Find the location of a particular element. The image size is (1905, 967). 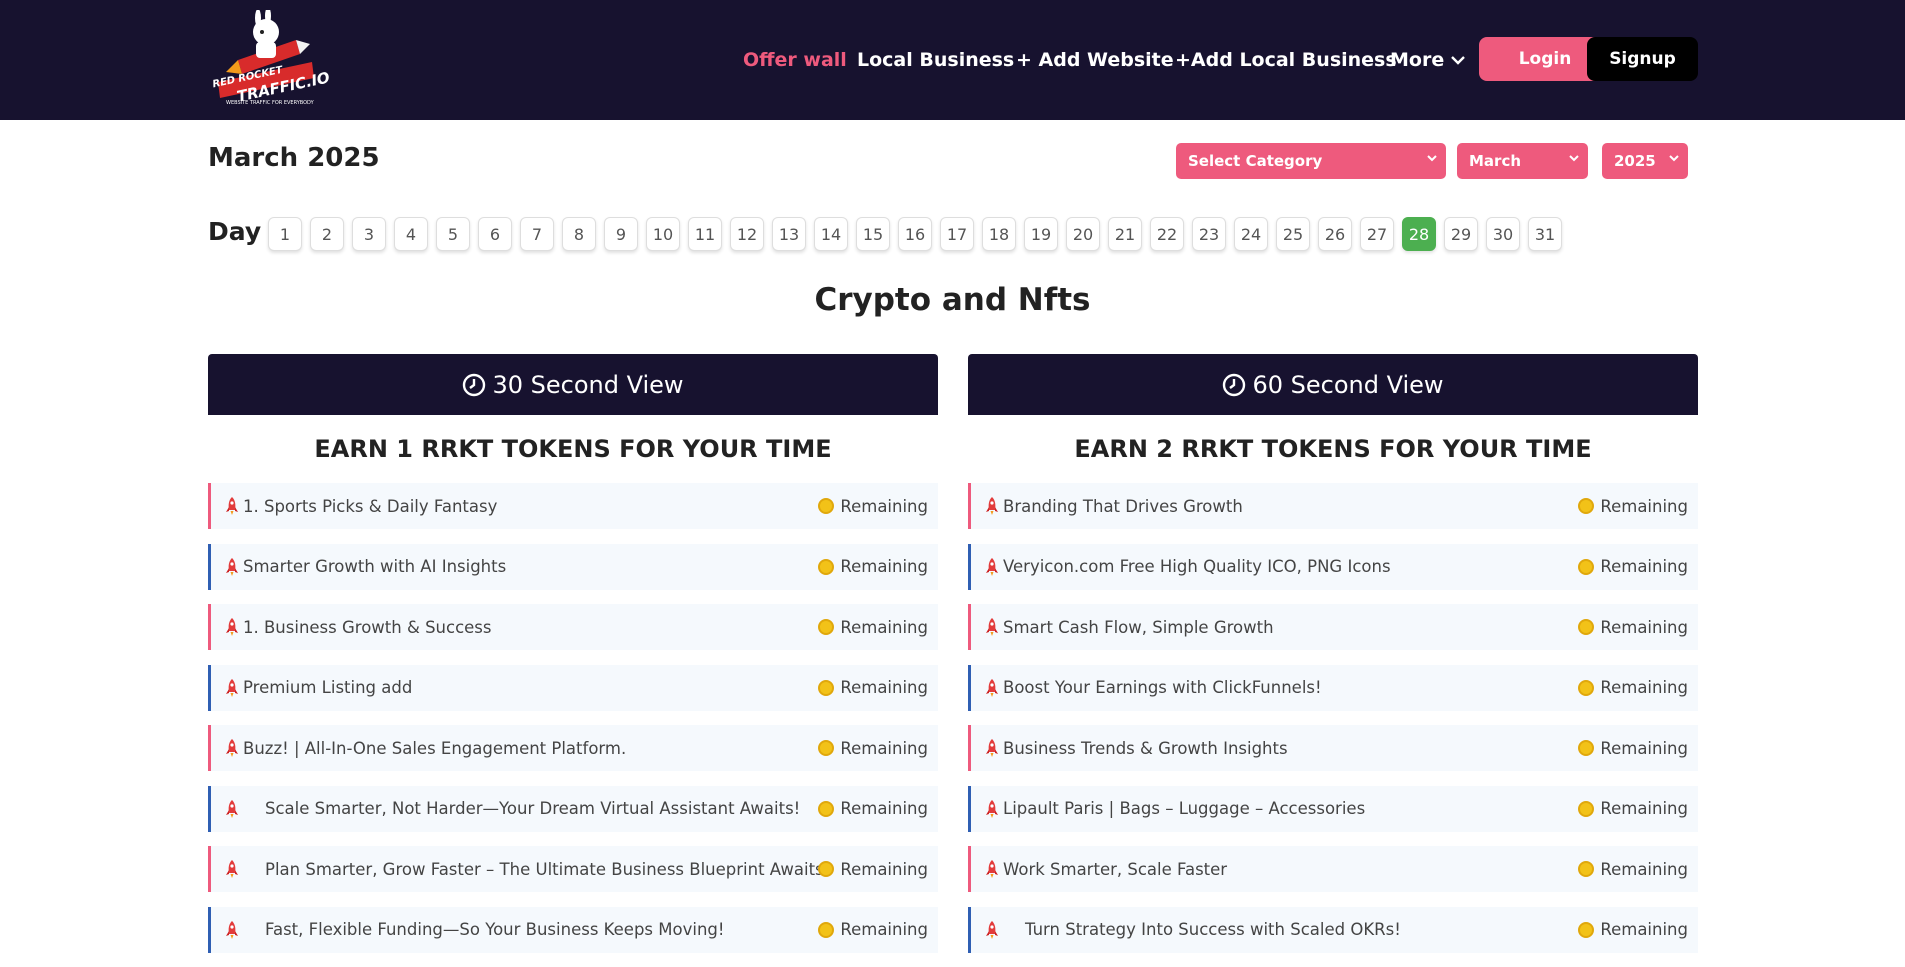

day-button-17: 17 is located at coordinates (957, 234).